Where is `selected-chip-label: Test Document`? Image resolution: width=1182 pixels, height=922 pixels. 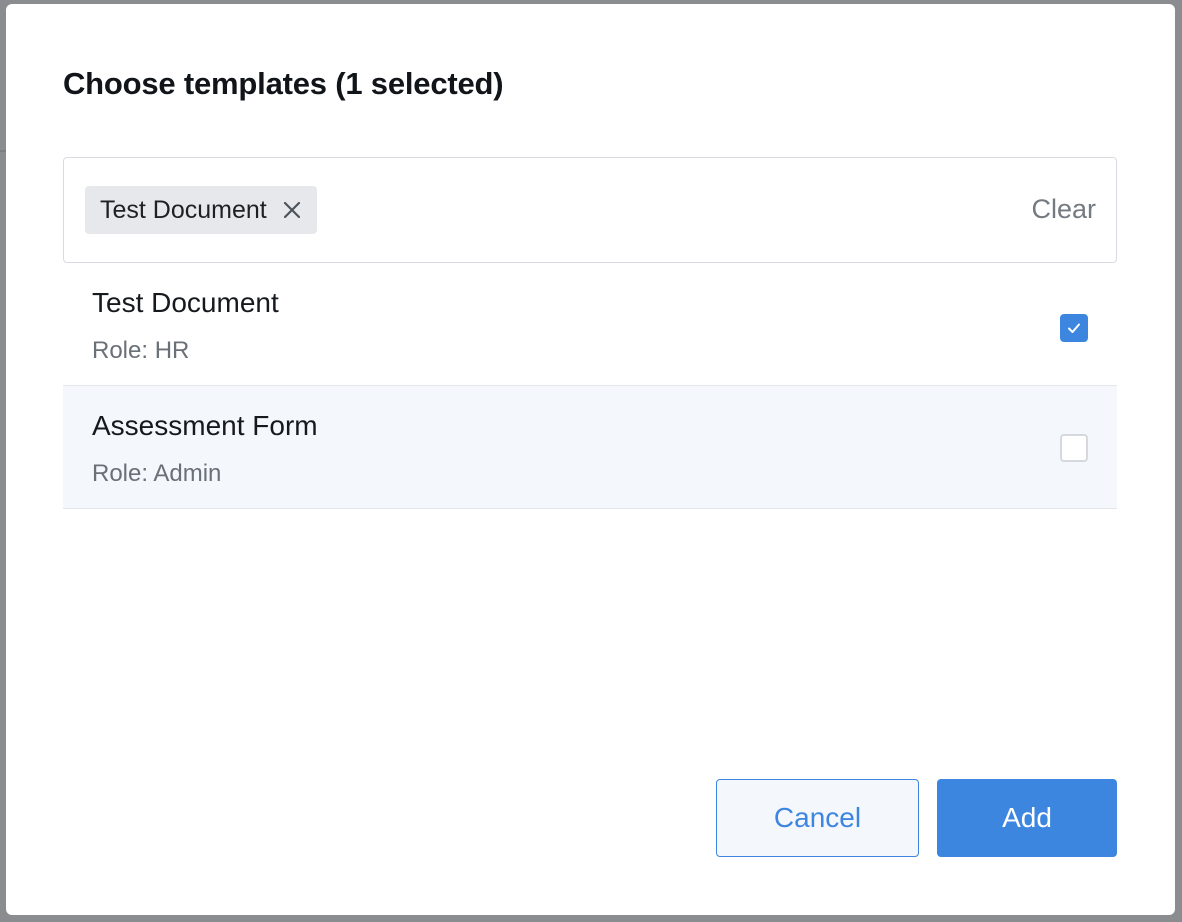
selected-chip-label: Test Document is located at coordinates (183, 209).